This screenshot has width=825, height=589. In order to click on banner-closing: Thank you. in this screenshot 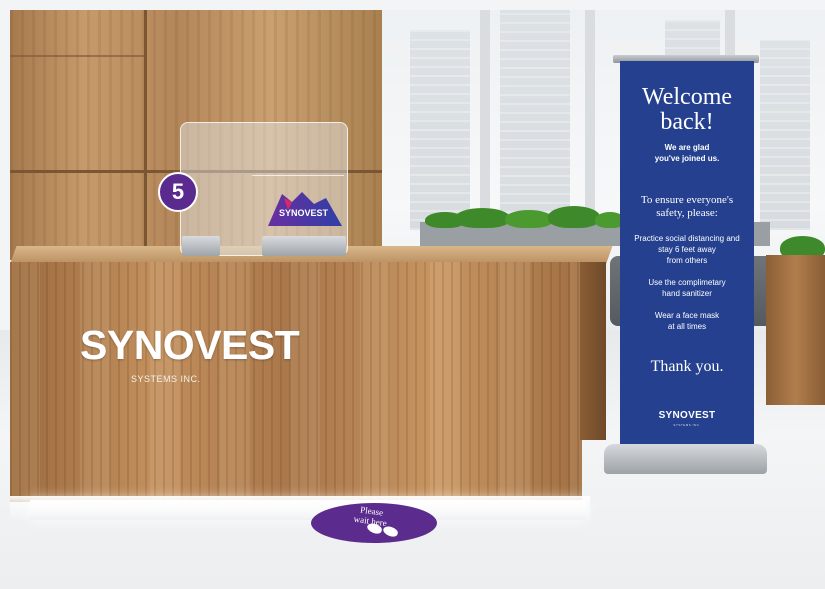, I will do `click(687, 366)`.